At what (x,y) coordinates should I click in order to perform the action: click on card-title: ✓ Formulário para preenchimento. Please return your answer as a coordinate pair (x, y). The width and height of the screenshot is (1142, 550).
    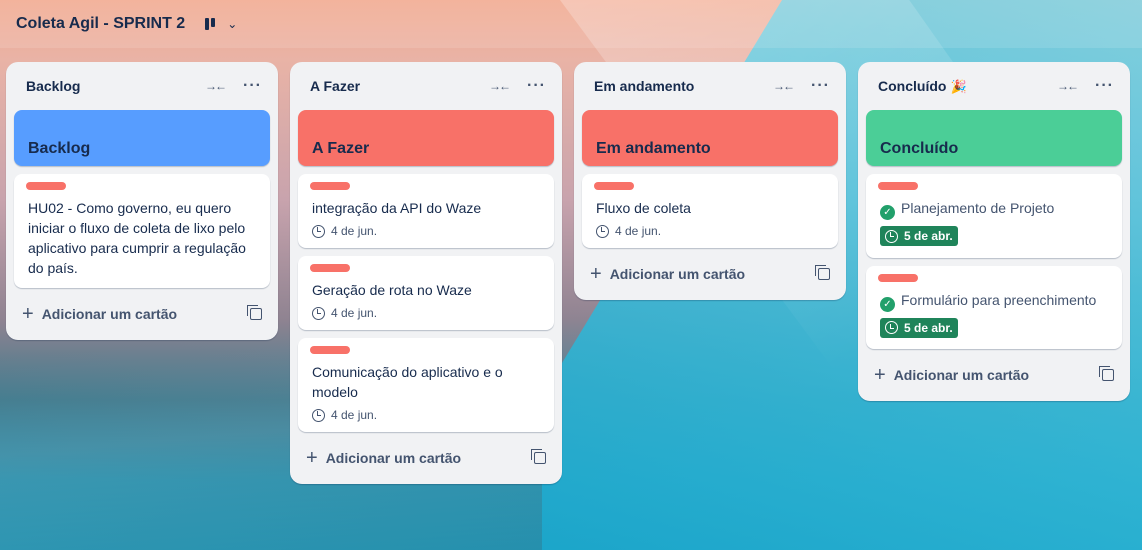
    Looking at the image, I should click on (995, 301).